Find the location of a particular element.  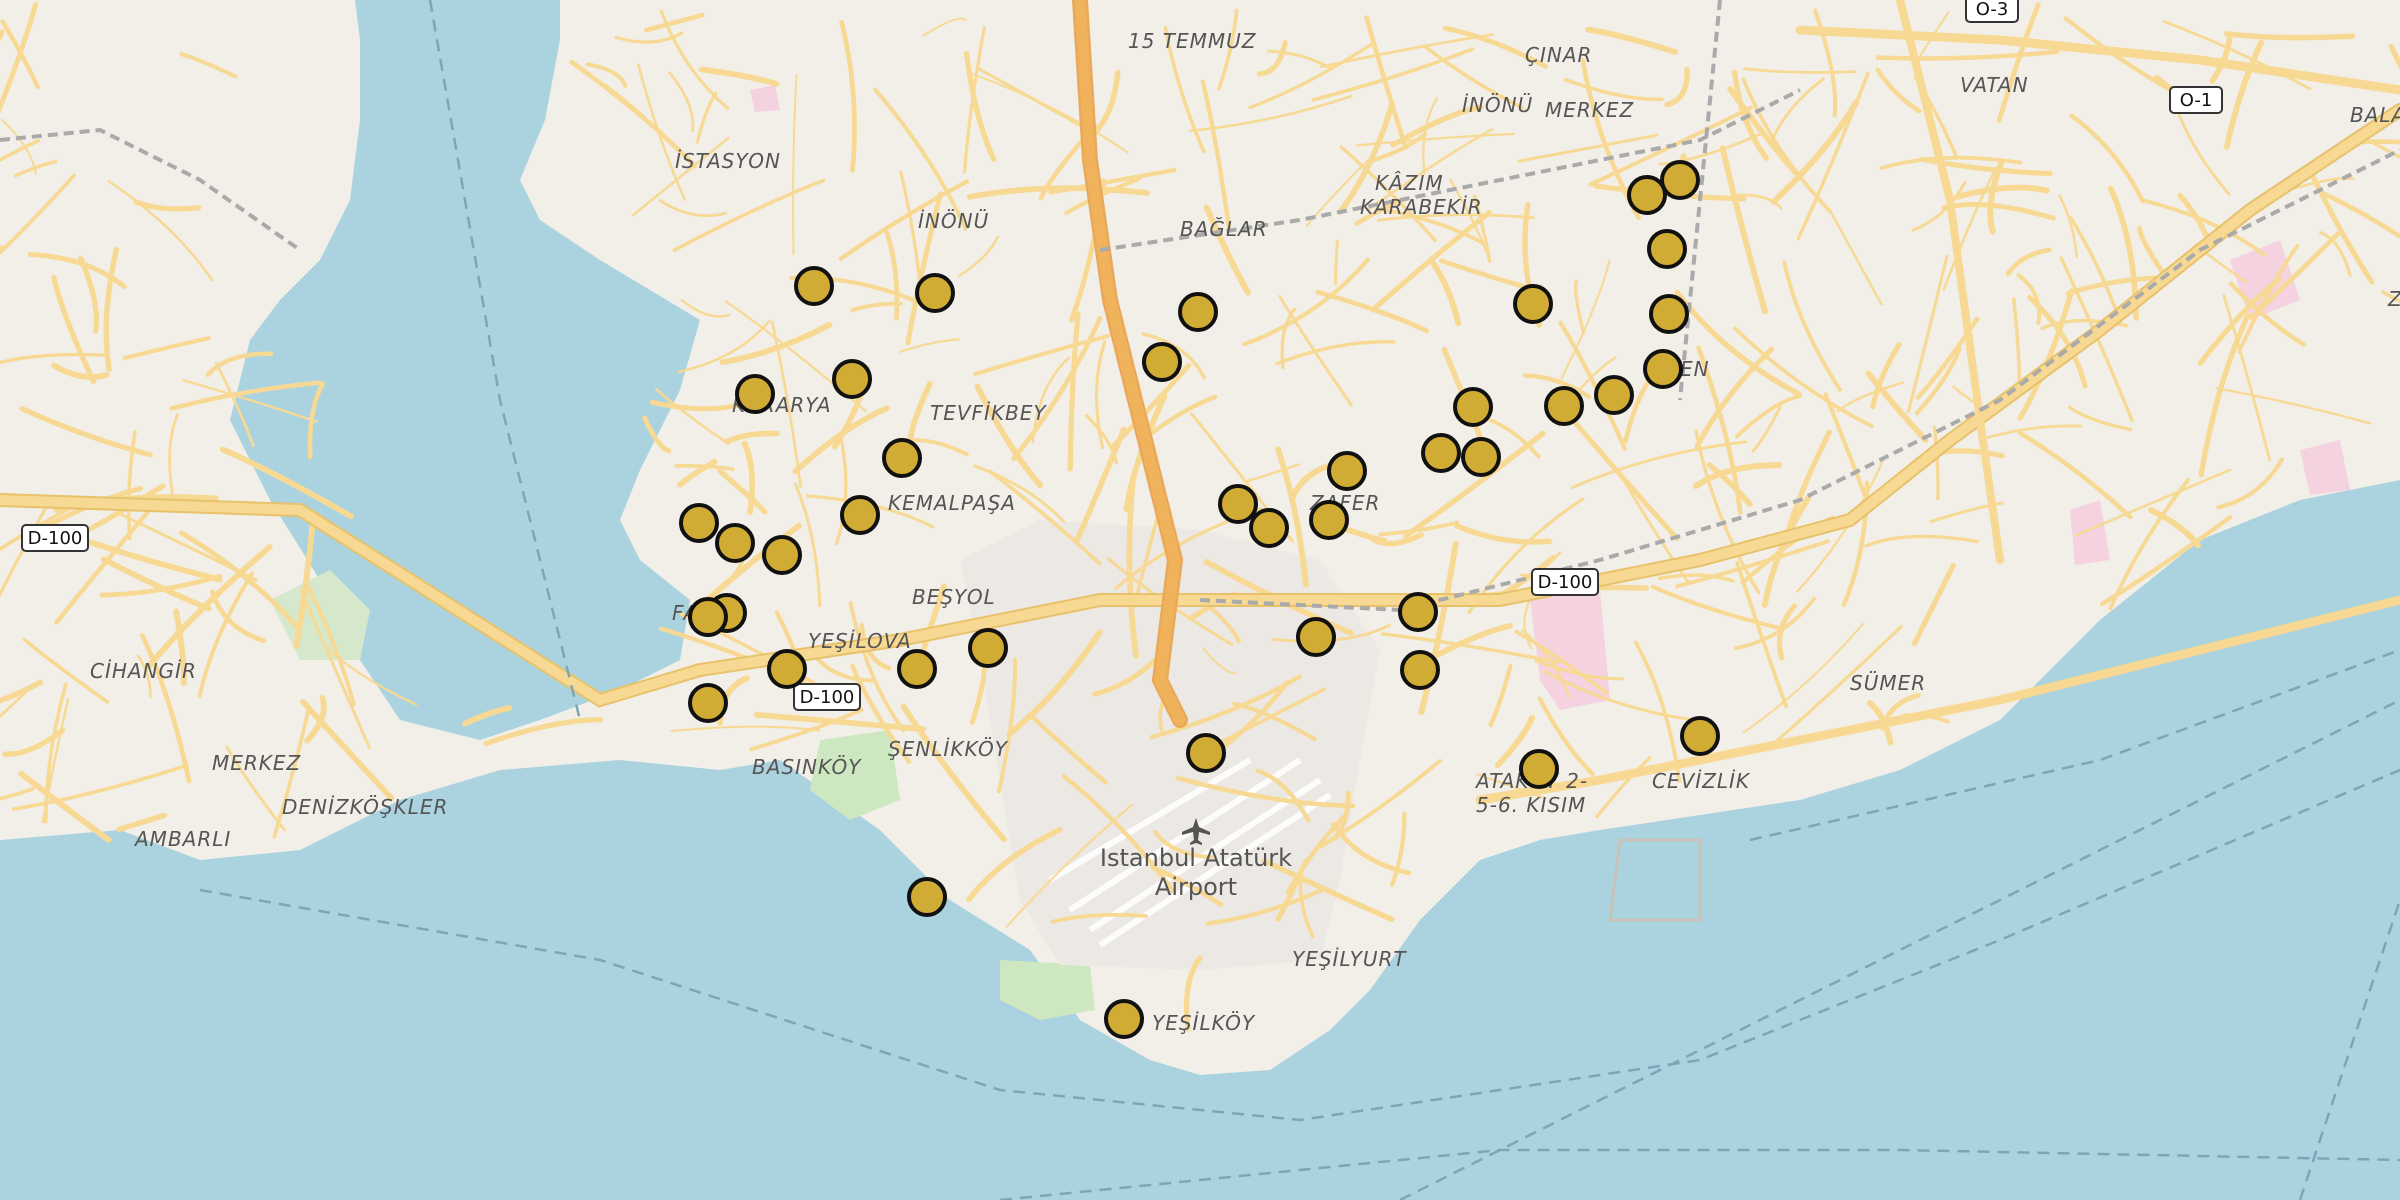

place-label: KÂZIM is located at coordinates (1409, 183).